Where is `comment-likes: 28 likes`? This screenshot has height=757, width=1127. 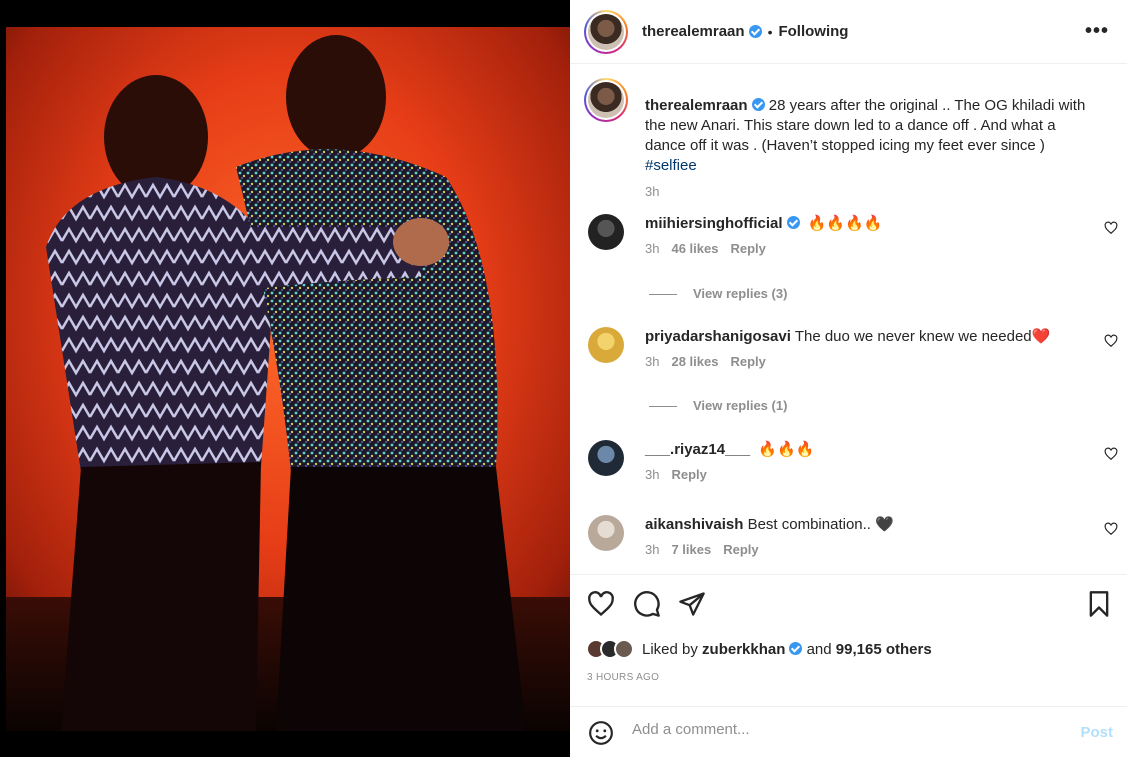
comment-likes: 28 likes is located at coordinates (694, 361).